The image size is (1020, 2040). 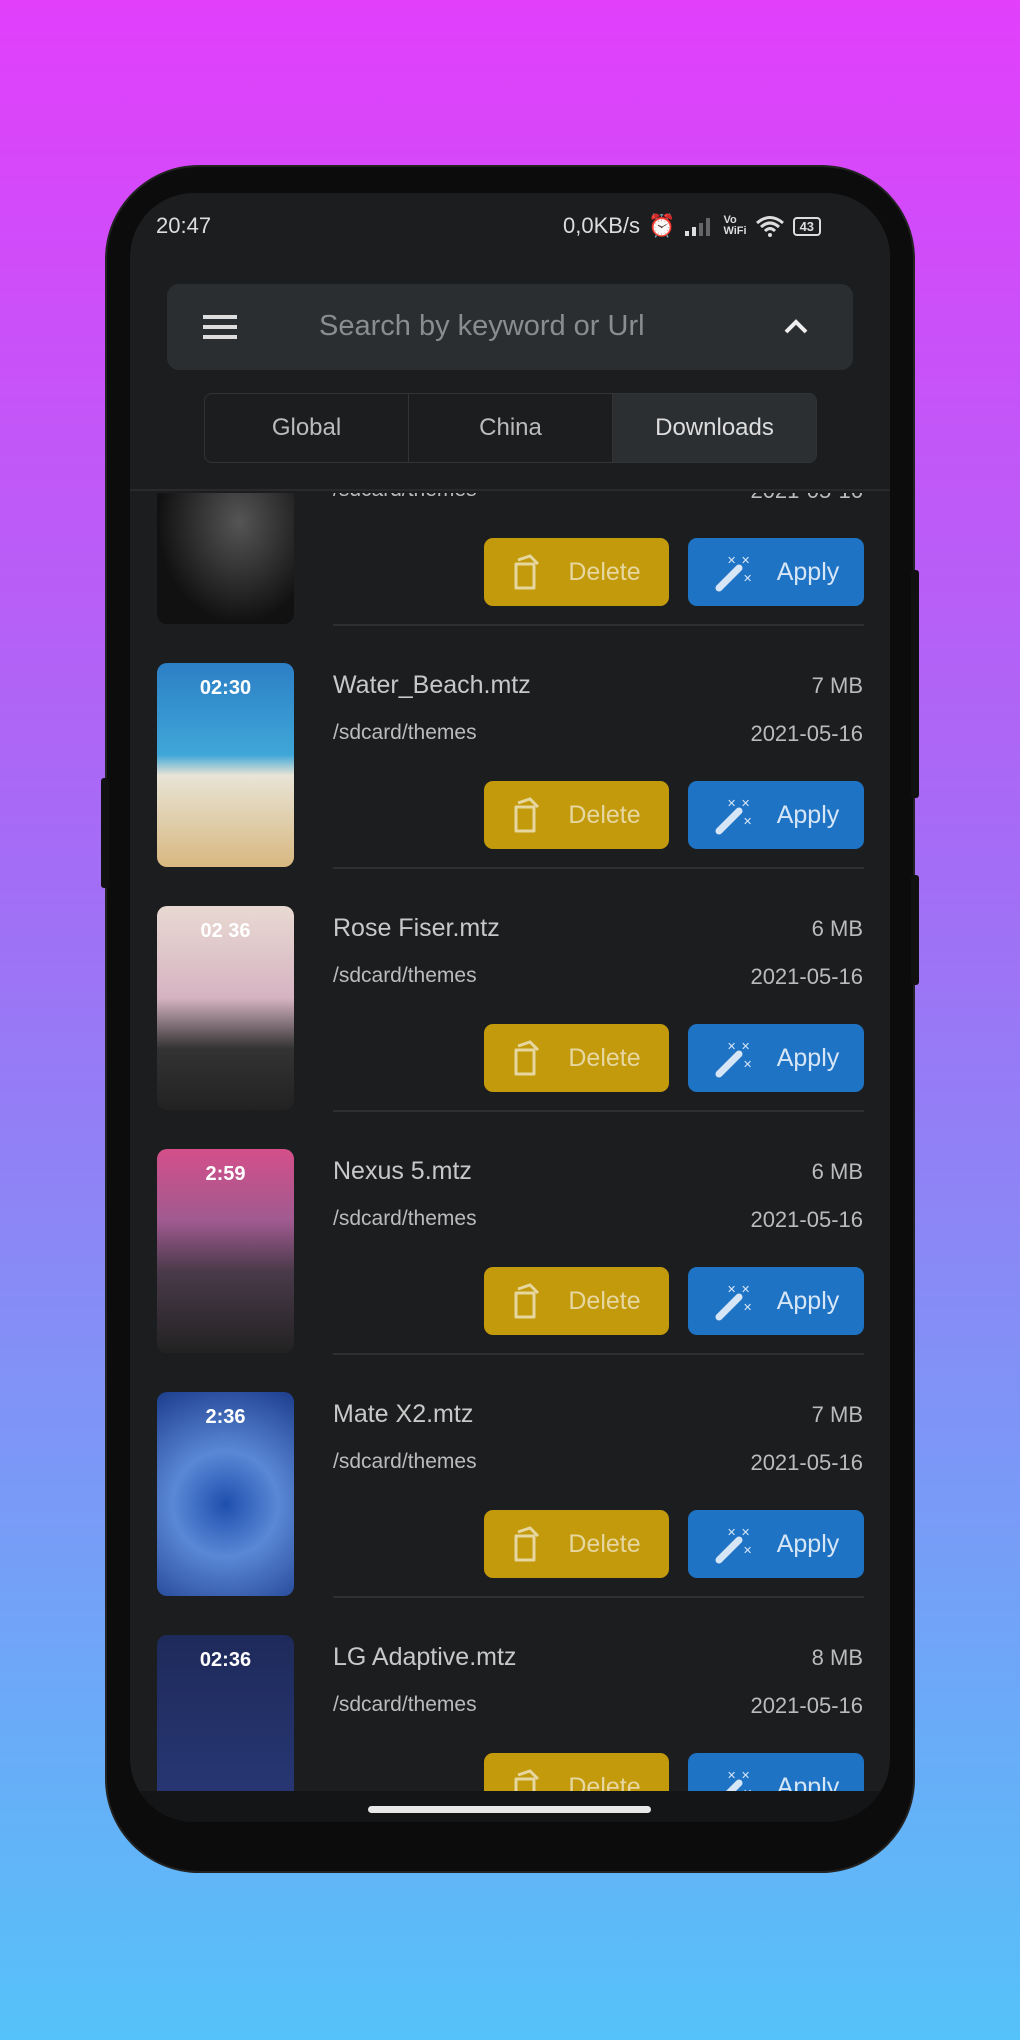 I want to click on search-input: Search by keyword or Url, so click(x=482, y=326).